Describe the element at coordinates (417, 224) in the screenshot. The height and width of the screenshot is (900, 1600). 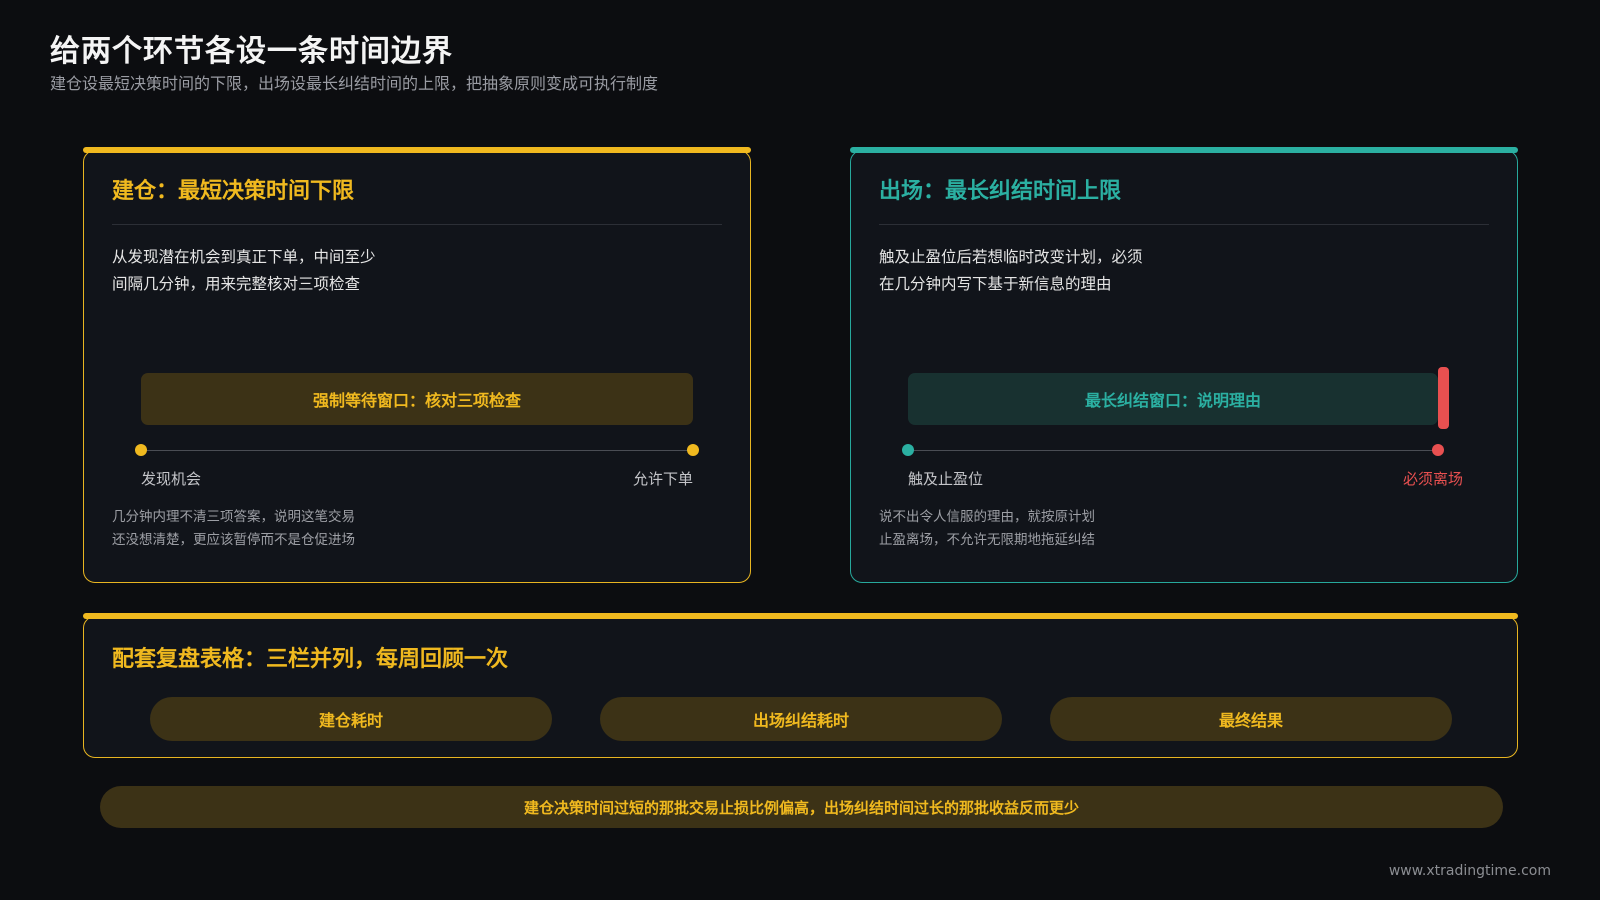
I see `entry-card-divider` at that location.